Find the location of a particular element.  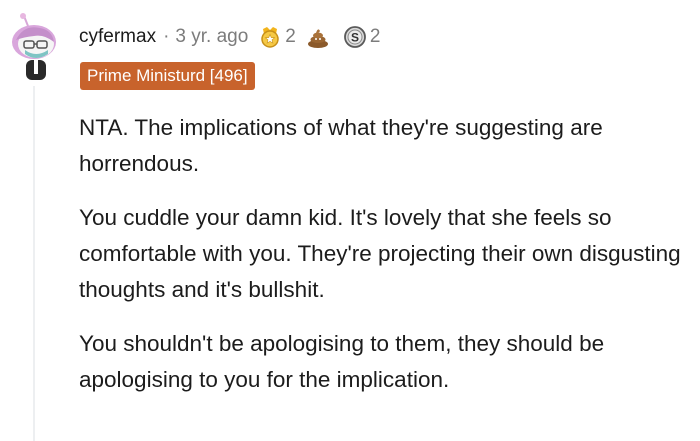

user-flair: Prime Ministurd [496] is located at coordinates (167, 76).